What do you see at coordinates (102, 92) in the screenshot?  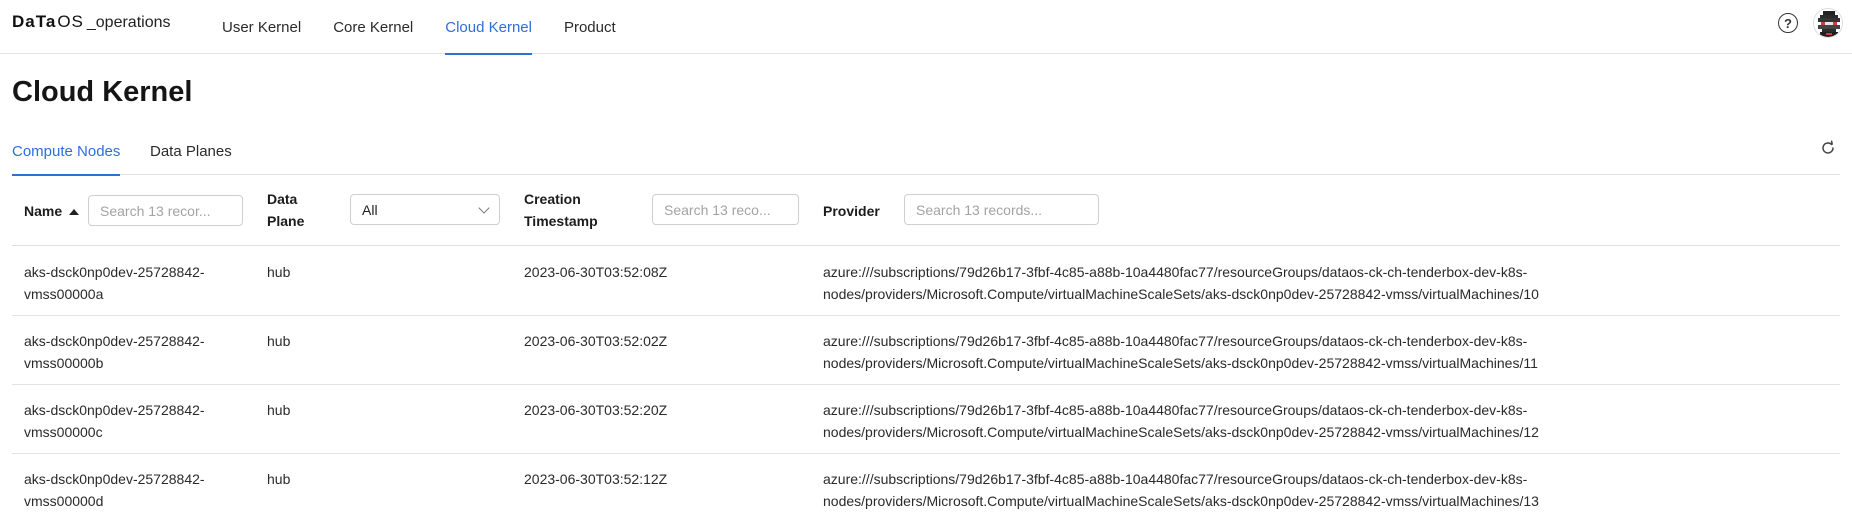 I see `page-title: Cloud Kernel` at bounding box center [102, 92].